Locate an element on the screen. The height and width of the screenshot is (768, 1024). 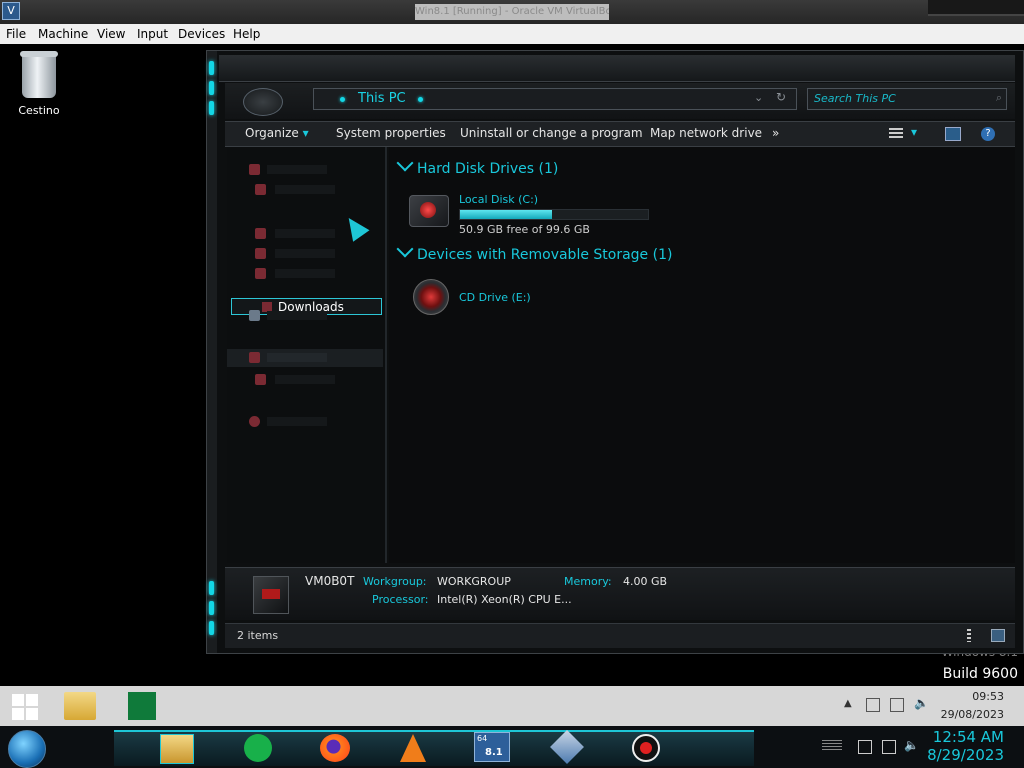
computer-name: VM0B0T is located at coordinates (330, 581).